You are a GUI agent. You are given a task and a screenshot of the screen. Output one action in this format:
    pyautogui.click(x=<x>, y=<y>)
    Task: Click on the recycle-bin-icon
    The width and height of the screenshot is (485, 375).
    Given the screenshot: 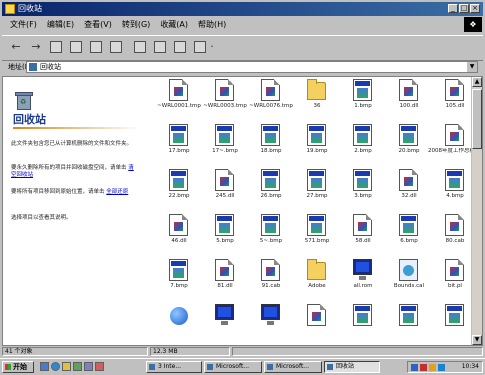 What is the action you would take?
    pyautogui.click(x=10, y=9)
    